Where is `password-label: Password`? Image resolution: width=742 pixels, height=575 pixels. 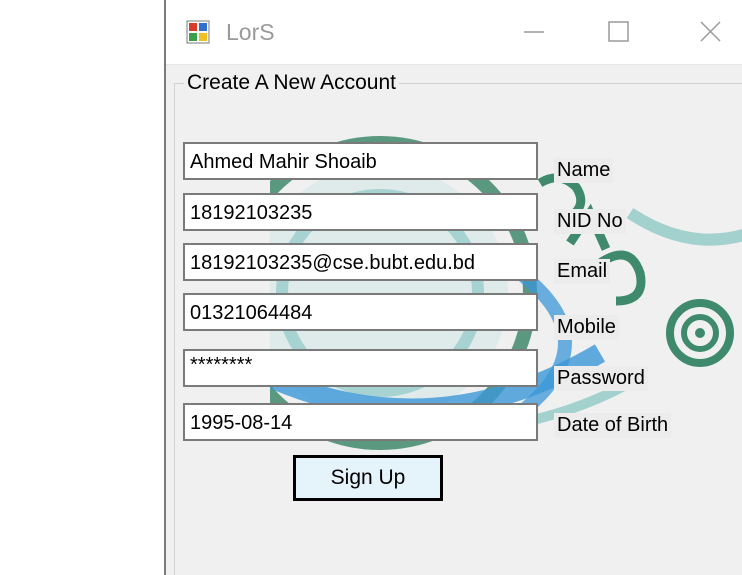 password-label: Password is located at coordinates (601, 378).